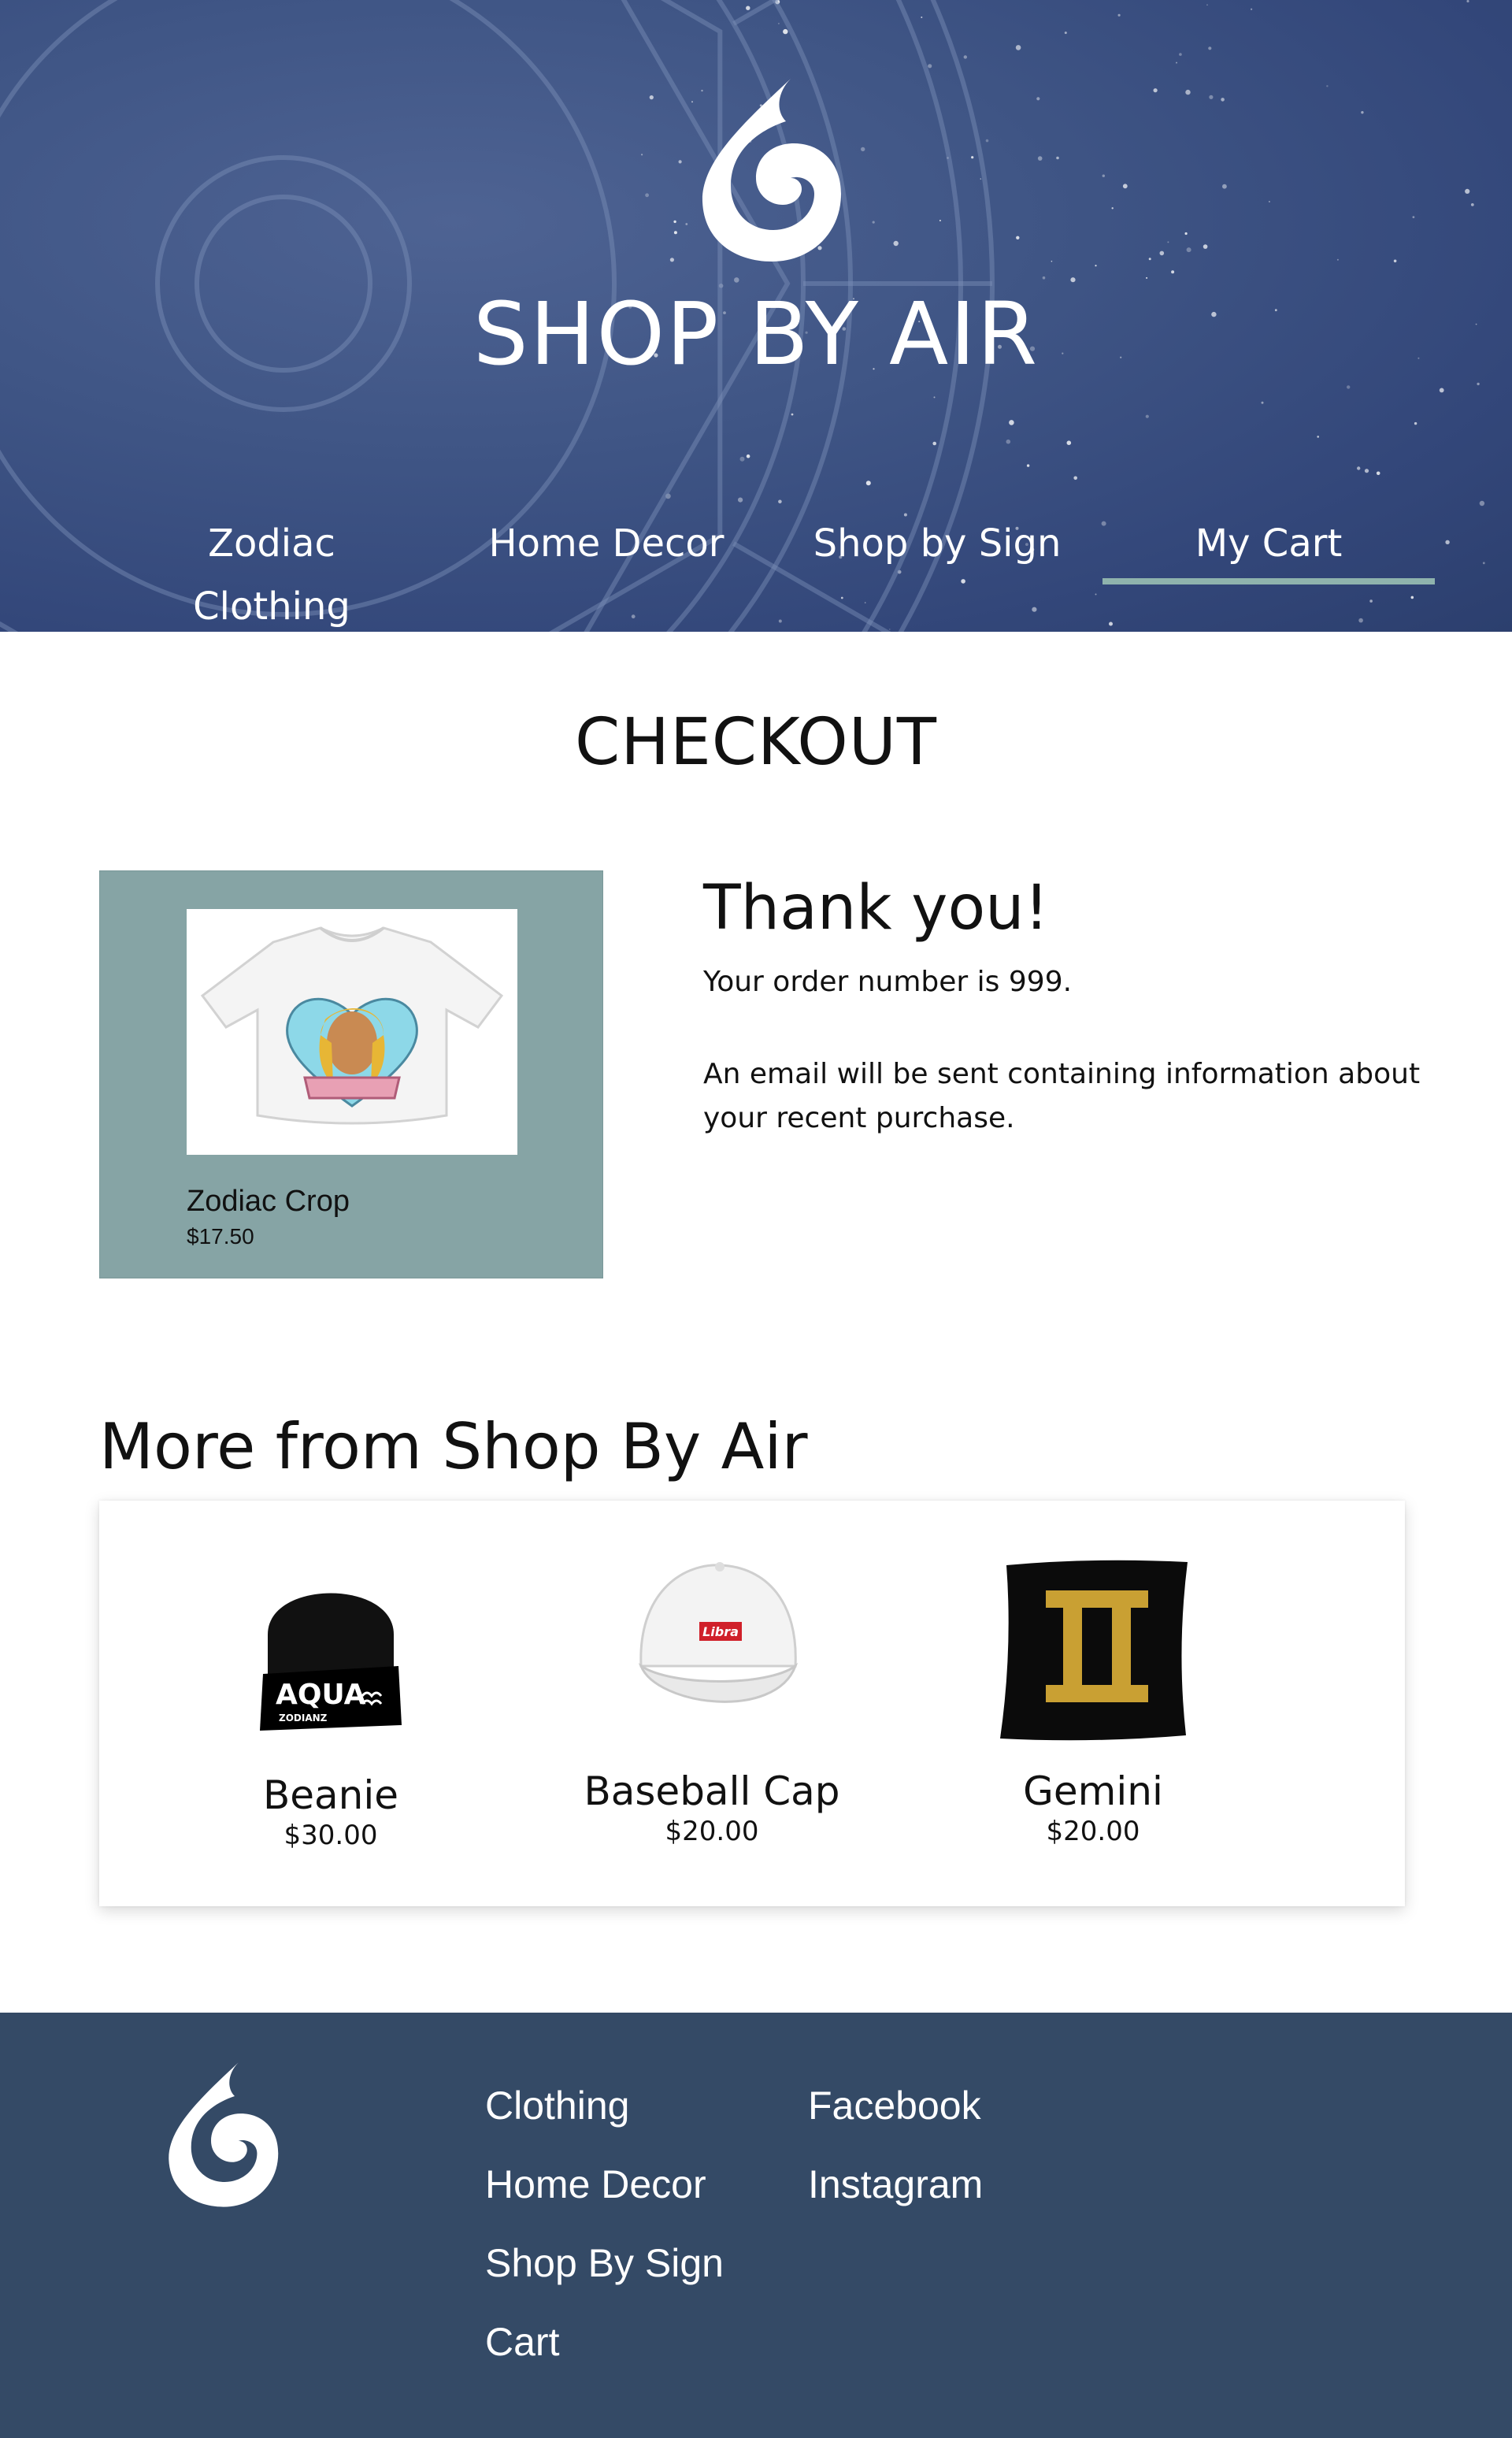 This screenshot has width=1512, height=2438. Describe the element at coordinates (937, 543) in the screenshot. I see `nav-shop-by-sign: Shop by Sign` at that location.